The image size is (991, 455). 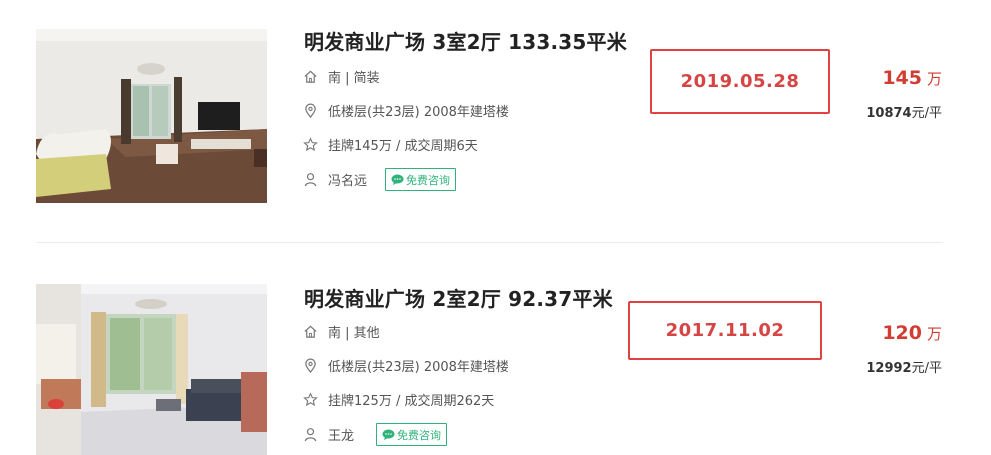 What do you see at coordinates (411, 401) in the screenshot?
I see `listing-info-text: 挂牌125万 / 成交周期262天` at bounding box center [411, 401].